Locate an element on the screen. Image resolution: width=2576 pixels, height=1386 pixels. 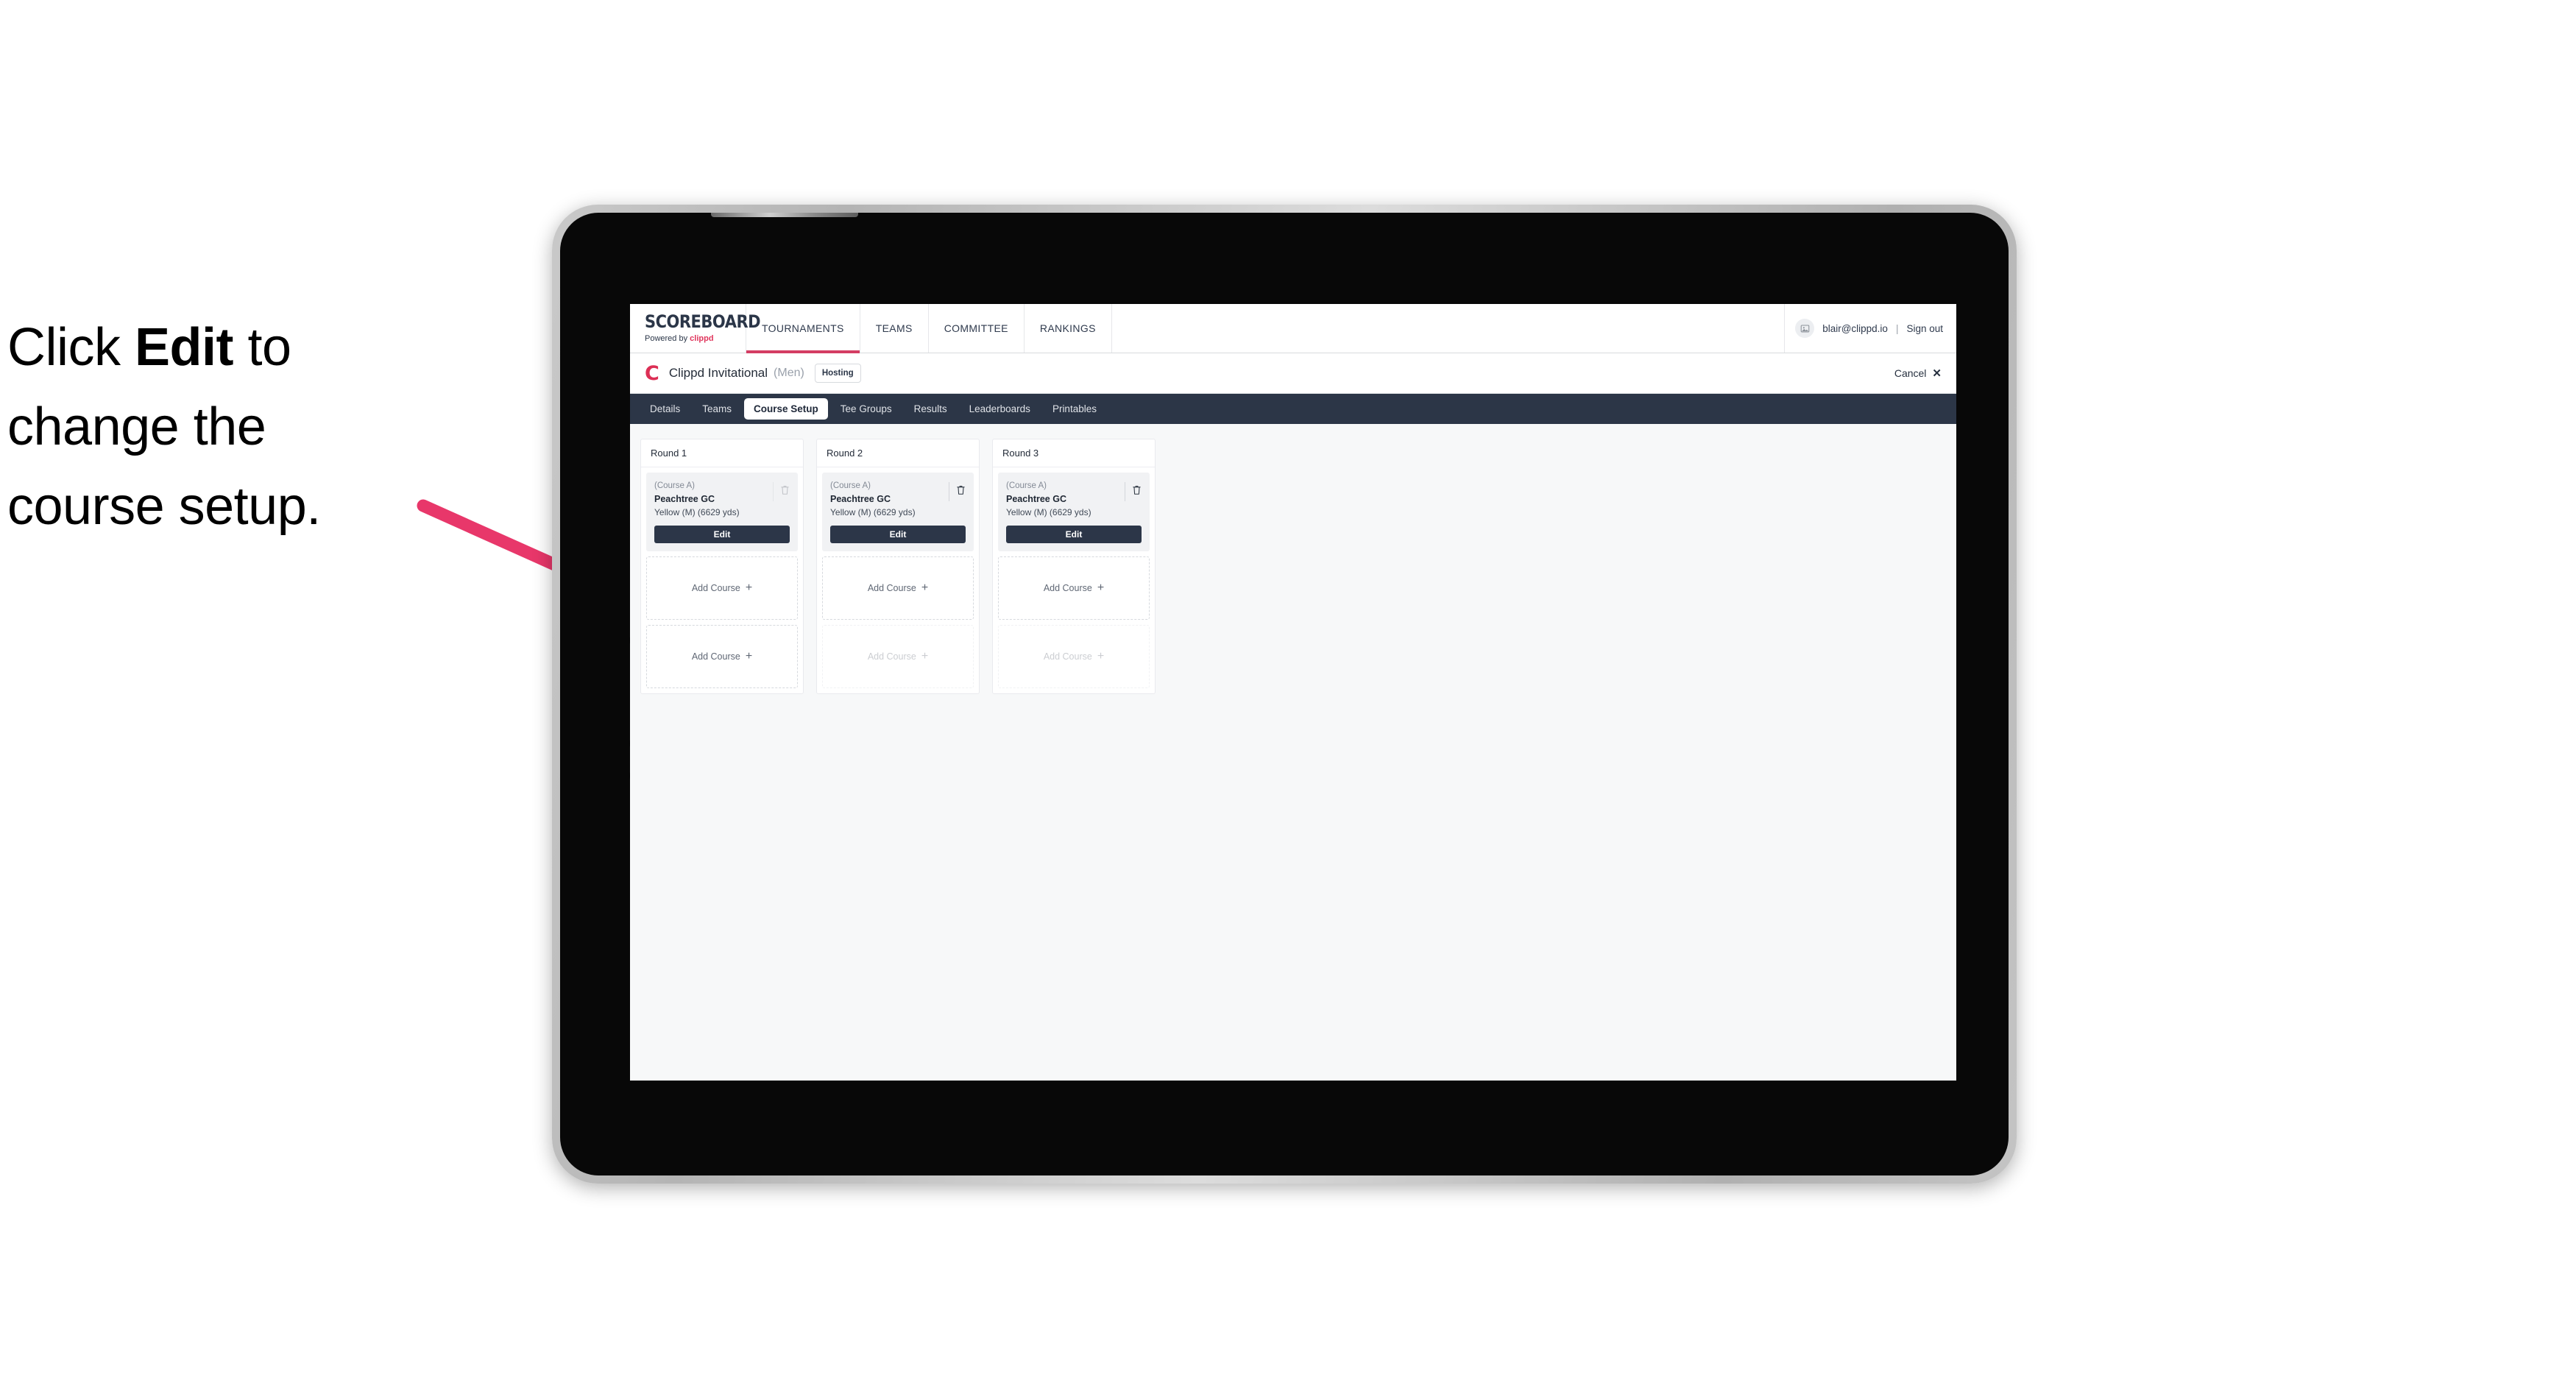
tournament-gender: (Men) is located at coordinates (789, 373).